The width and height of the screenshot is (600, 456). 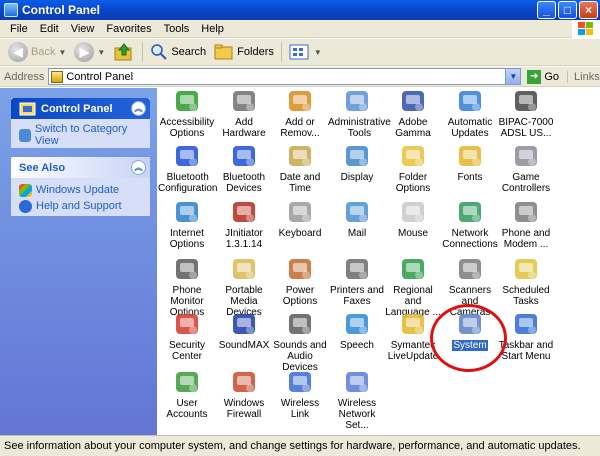 I want to click on mail-icon, so click(x=357, y=212).